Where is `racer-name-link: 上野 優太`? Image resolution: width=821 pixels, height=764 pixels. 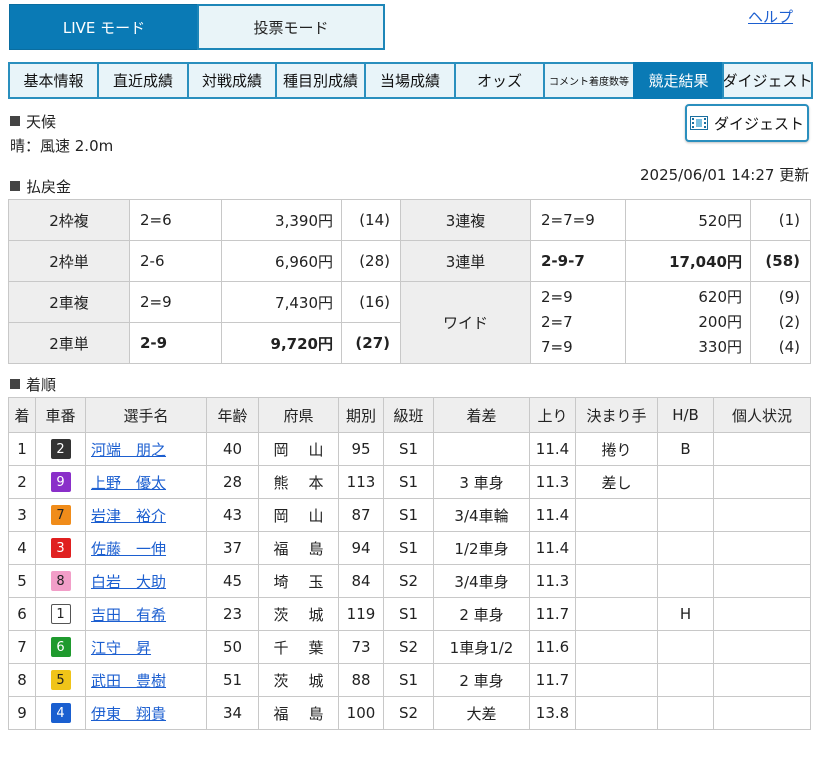 racer-name-link: 上野 優太 is located at coordinates (128, 483).